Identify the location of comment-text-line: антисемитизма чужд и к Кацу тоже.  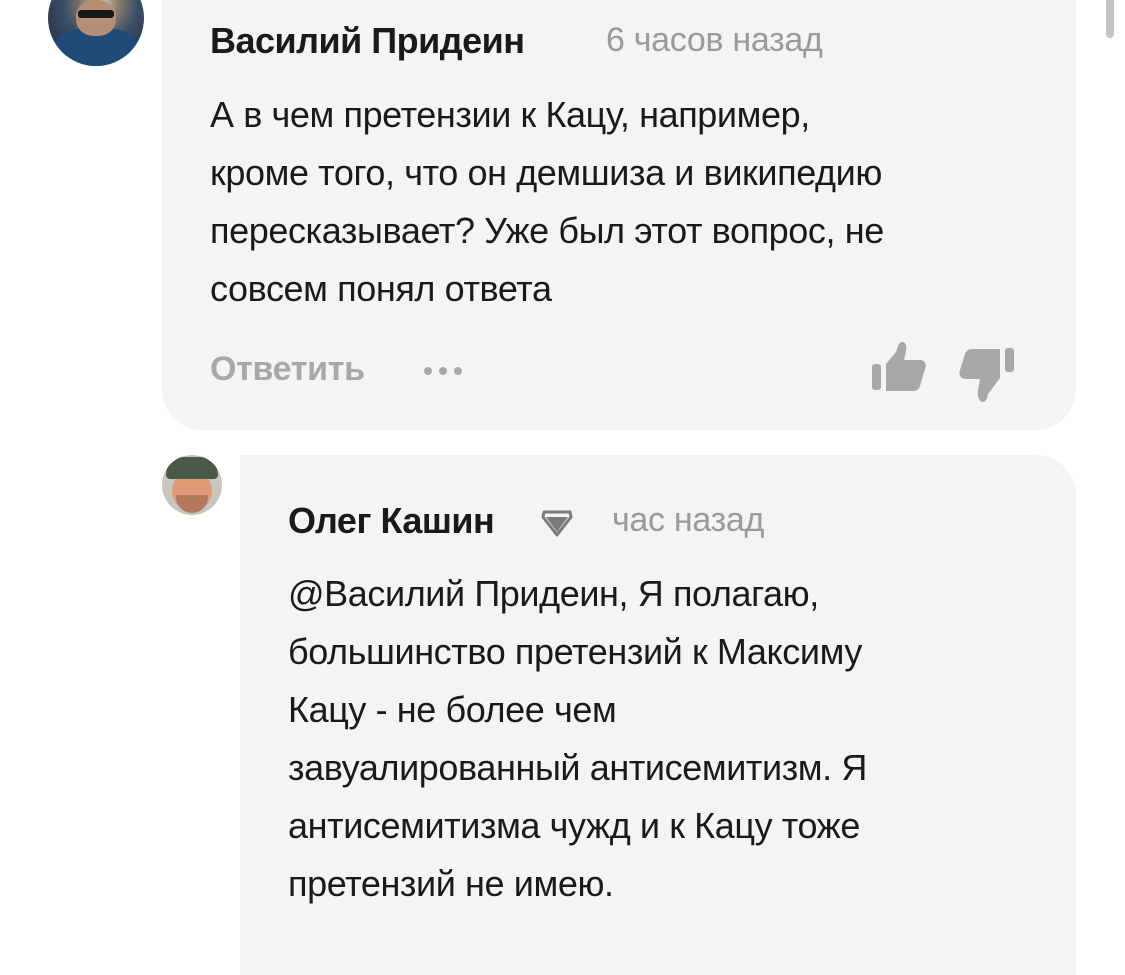
(574, 825).